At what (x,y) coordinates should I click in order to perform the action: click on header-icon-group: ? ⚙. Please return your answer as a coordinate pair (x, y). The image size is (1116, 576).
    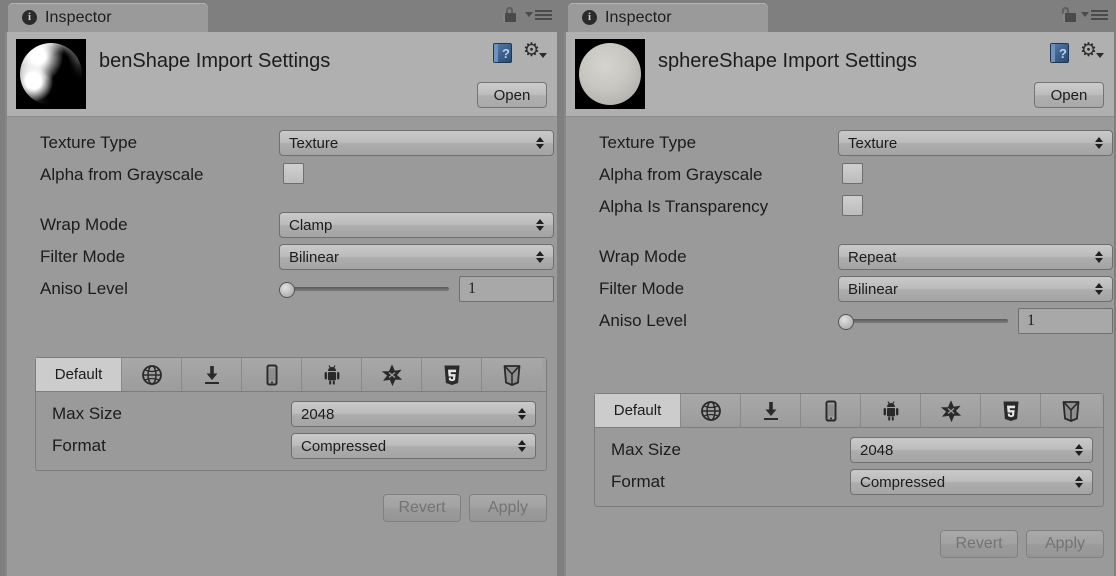
    Looking at the image, I should click on (1077, 52).